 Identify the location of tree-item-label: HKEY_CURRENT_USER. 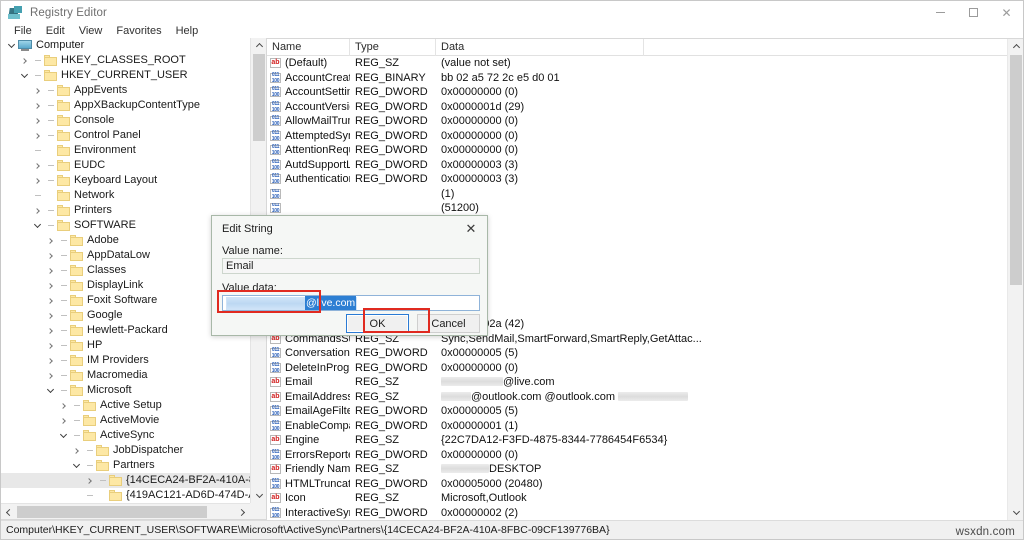
(124, 75).